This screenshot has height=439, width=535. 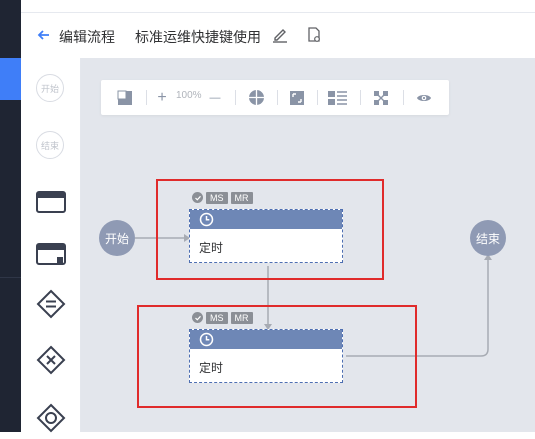 I want to click on end-node: 结束, so click(x=488, y=238).